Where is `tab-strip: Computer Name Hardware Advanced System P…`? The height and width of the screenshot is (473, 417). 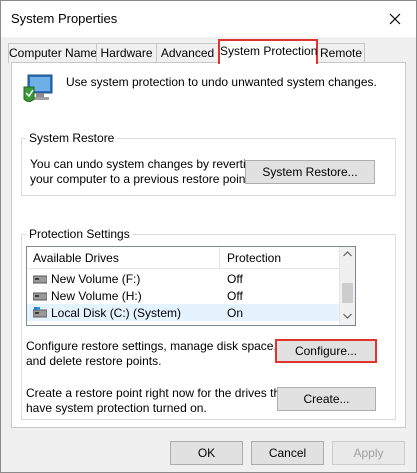 tab-strip: Computer Name Hardware Advanced System P… is located at coordinates (208, 50).